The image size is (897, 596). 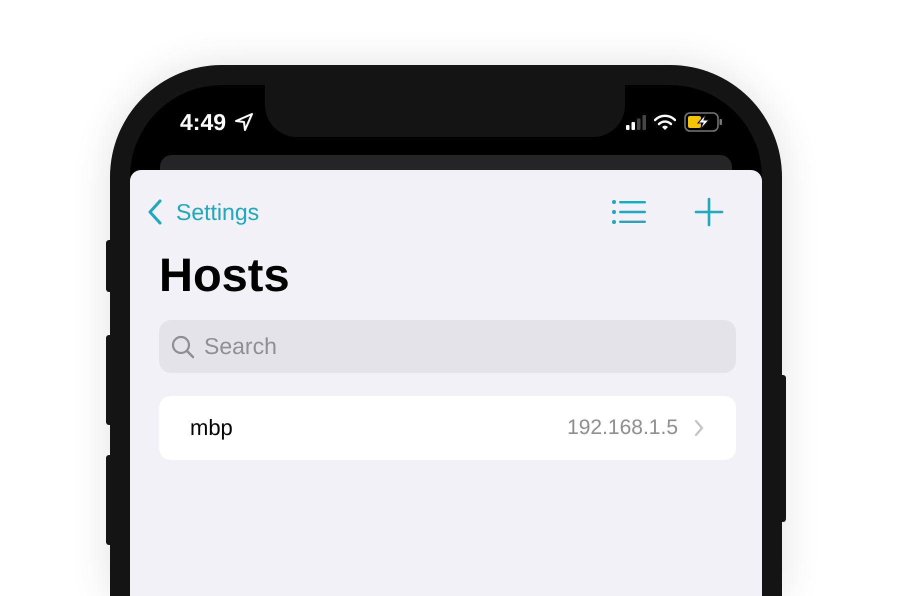 What do you see at coordinates (699, 428) in the screenshot?
I see `chevron-right-icon` at bounding box center [699, 428].